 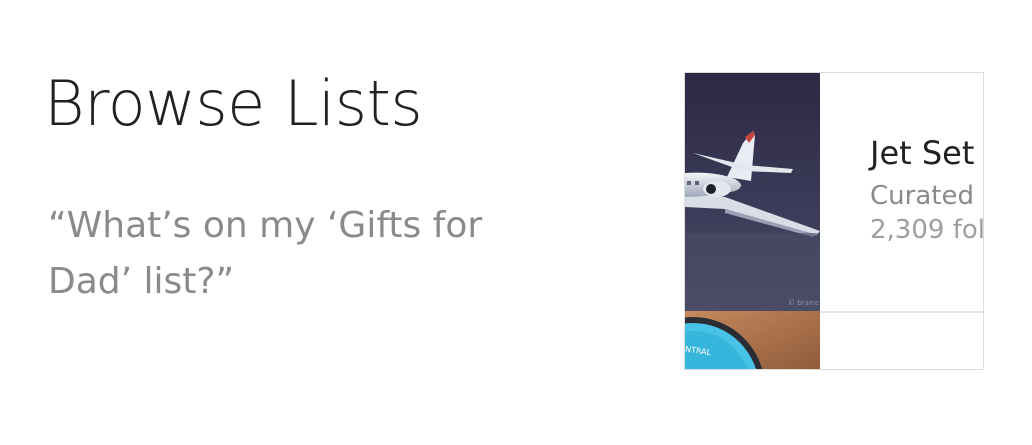 What do you see at coordinates (922, 196) in the screenshot?
I see `list-card-subtitle: Curated` at bounding box center [922, 196].